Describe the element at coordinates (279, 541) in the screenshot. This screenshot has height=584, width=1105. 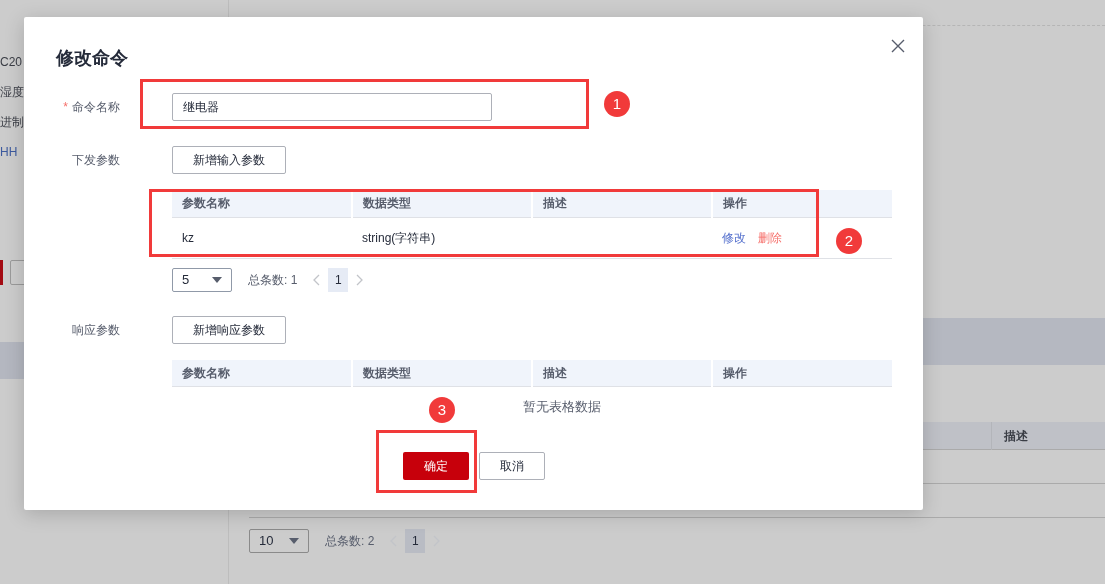
I see `page-size-select: 10` at that location.